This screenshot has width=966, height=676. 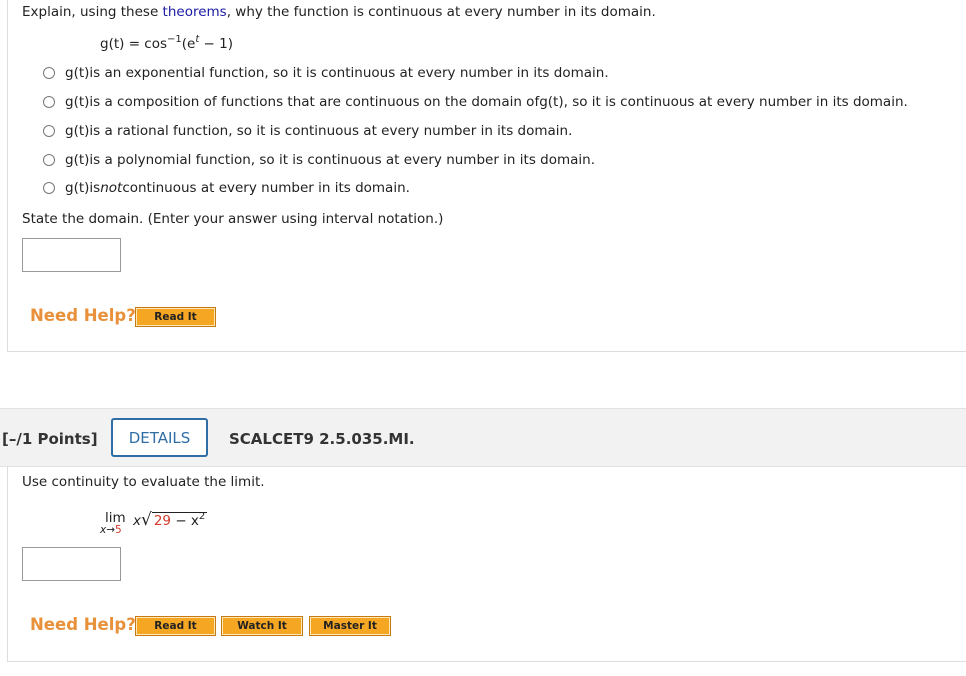 I want to click on sqrt-symbol: √, so click(x=146, y=520).